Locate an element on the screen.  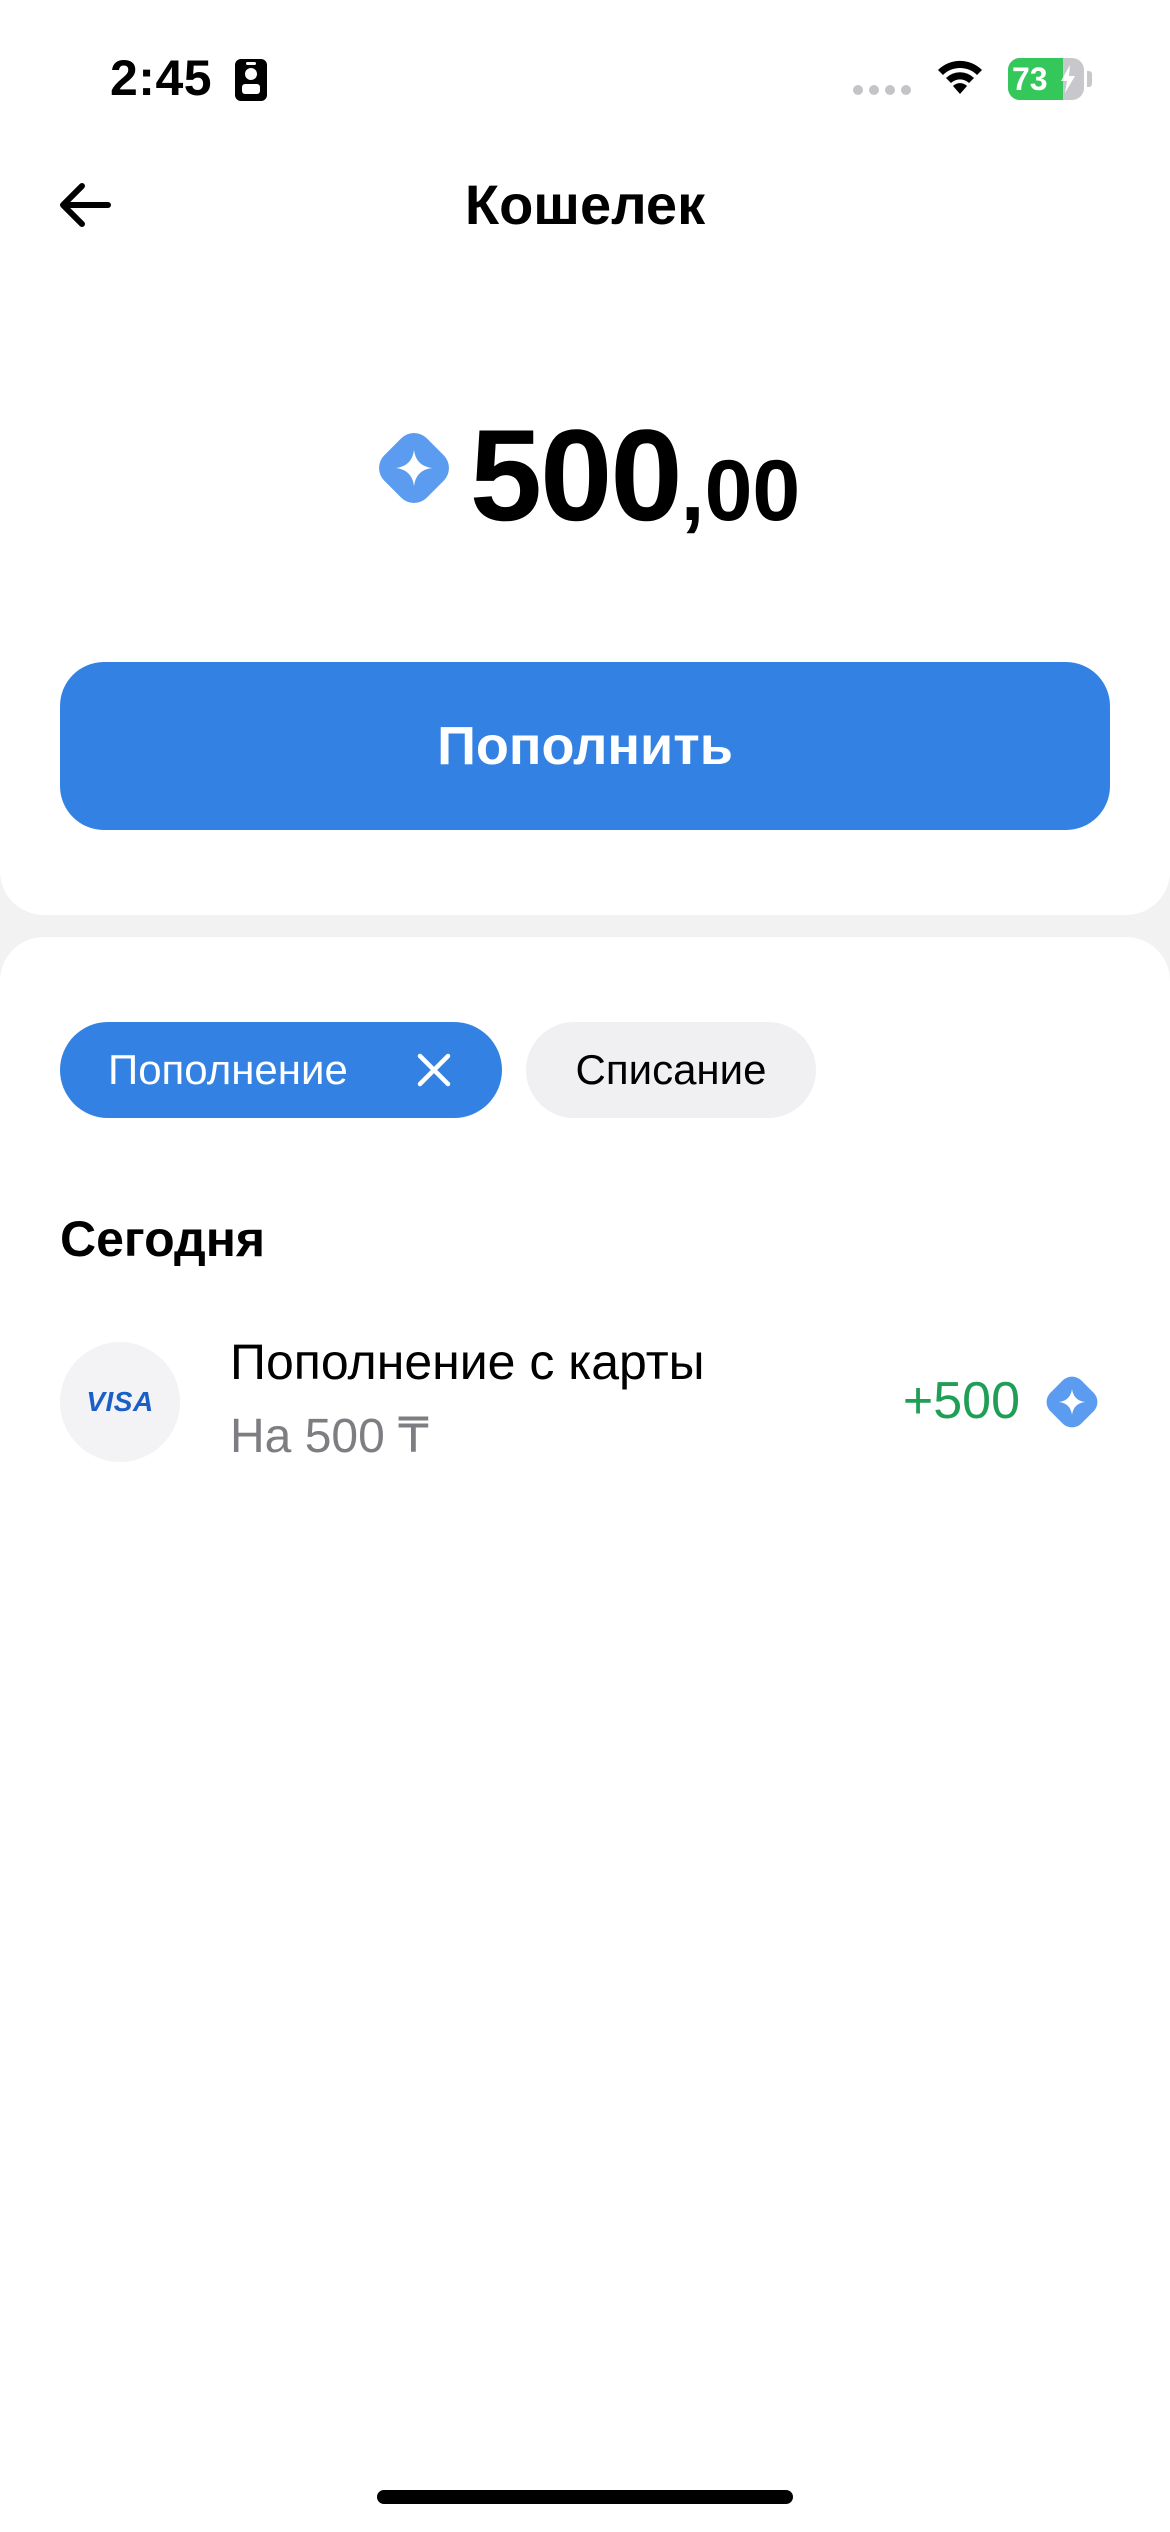
balance-fraction: ,00 is located at coordinates (740, 491).